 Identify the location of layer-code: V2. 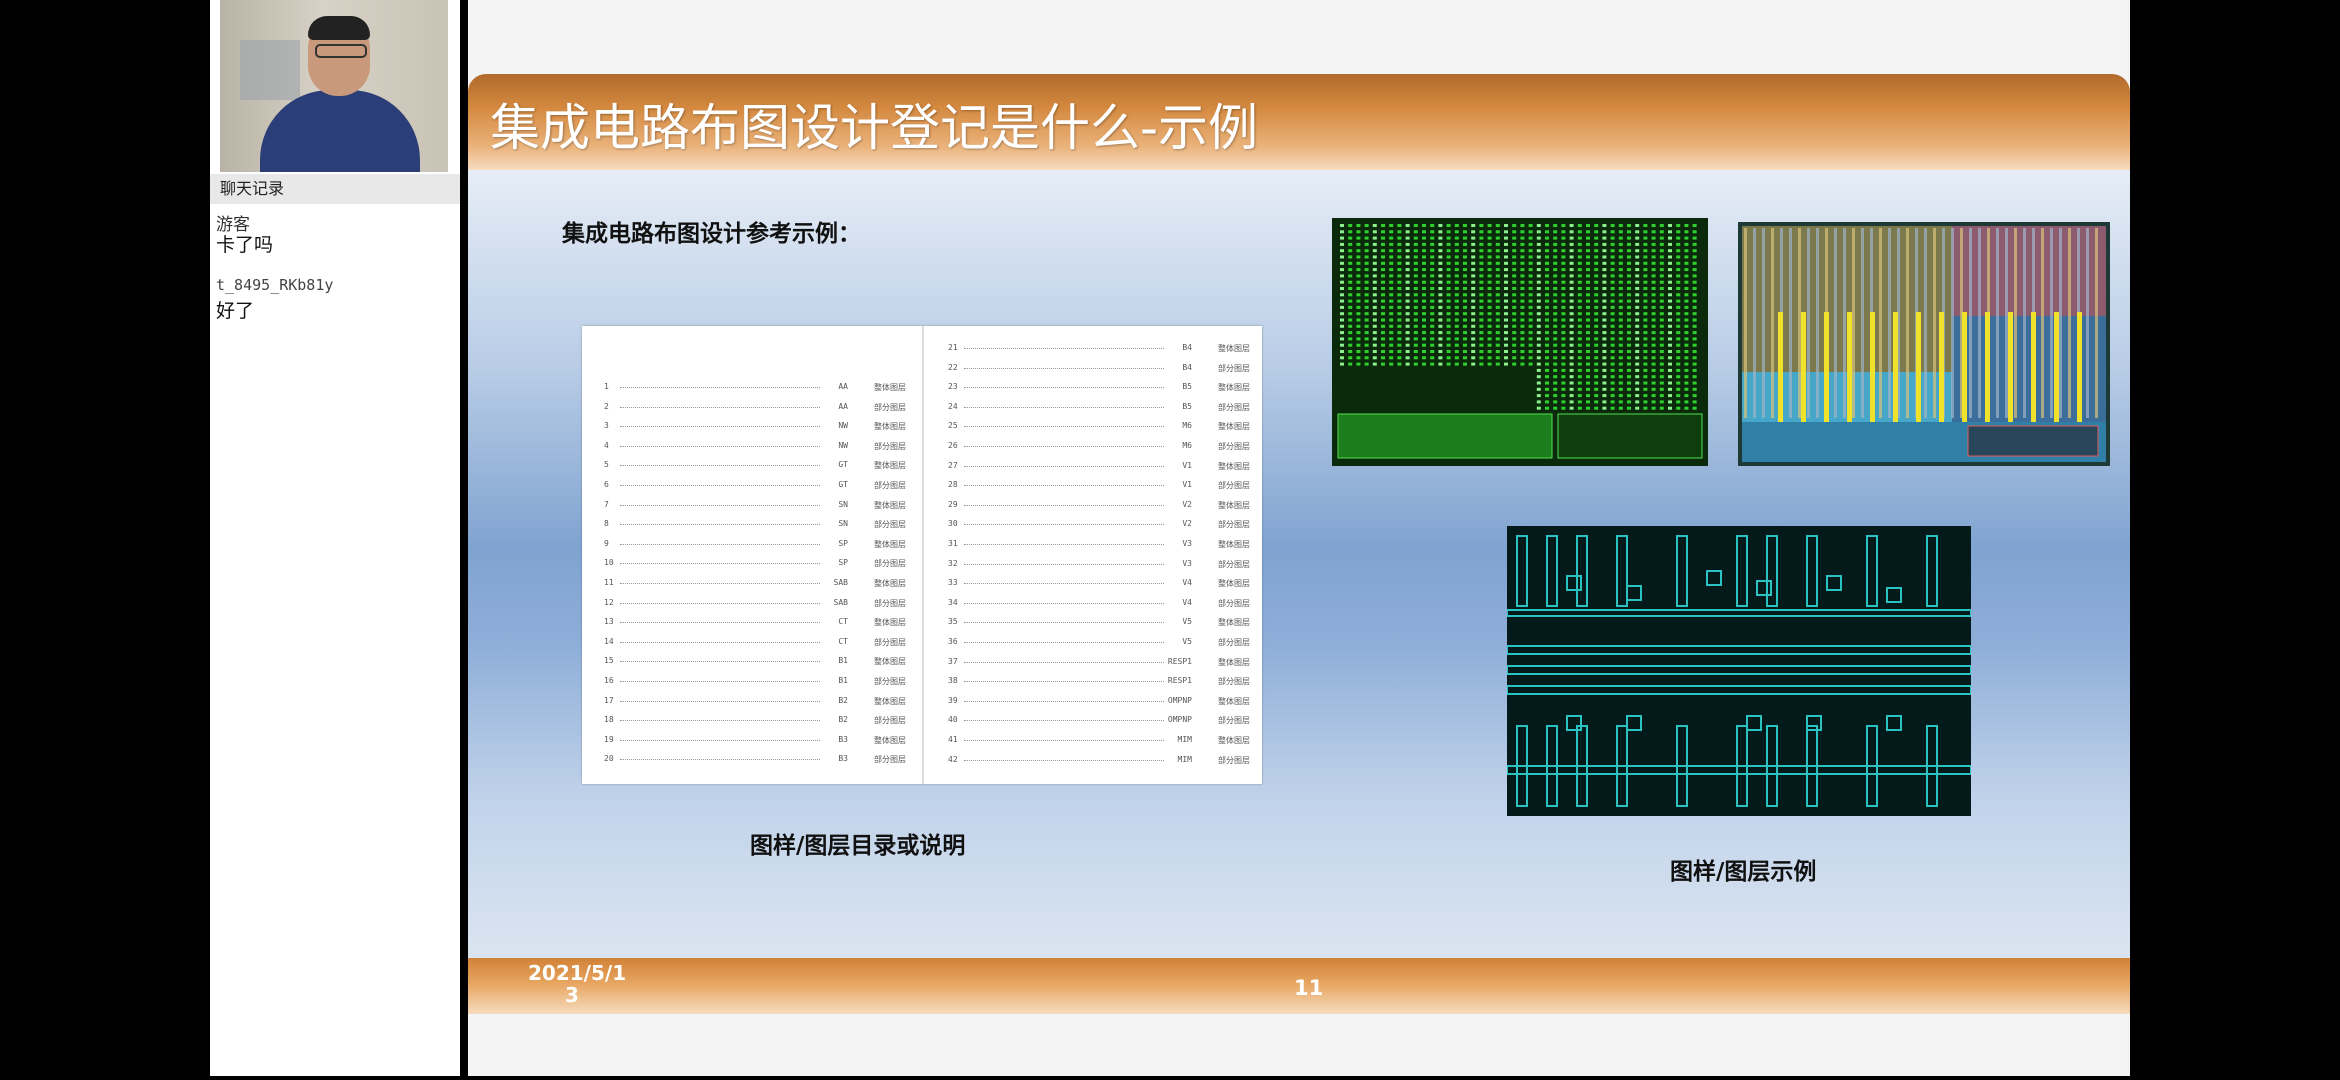
(1187, 524).